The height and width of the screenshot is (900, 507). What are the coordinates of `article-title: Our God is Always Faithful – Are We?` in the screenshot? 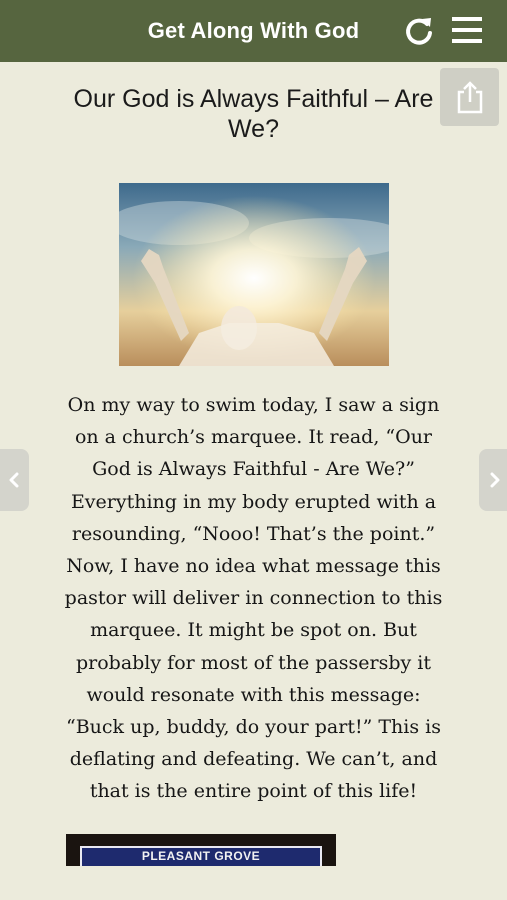 It's located at (253, 114).